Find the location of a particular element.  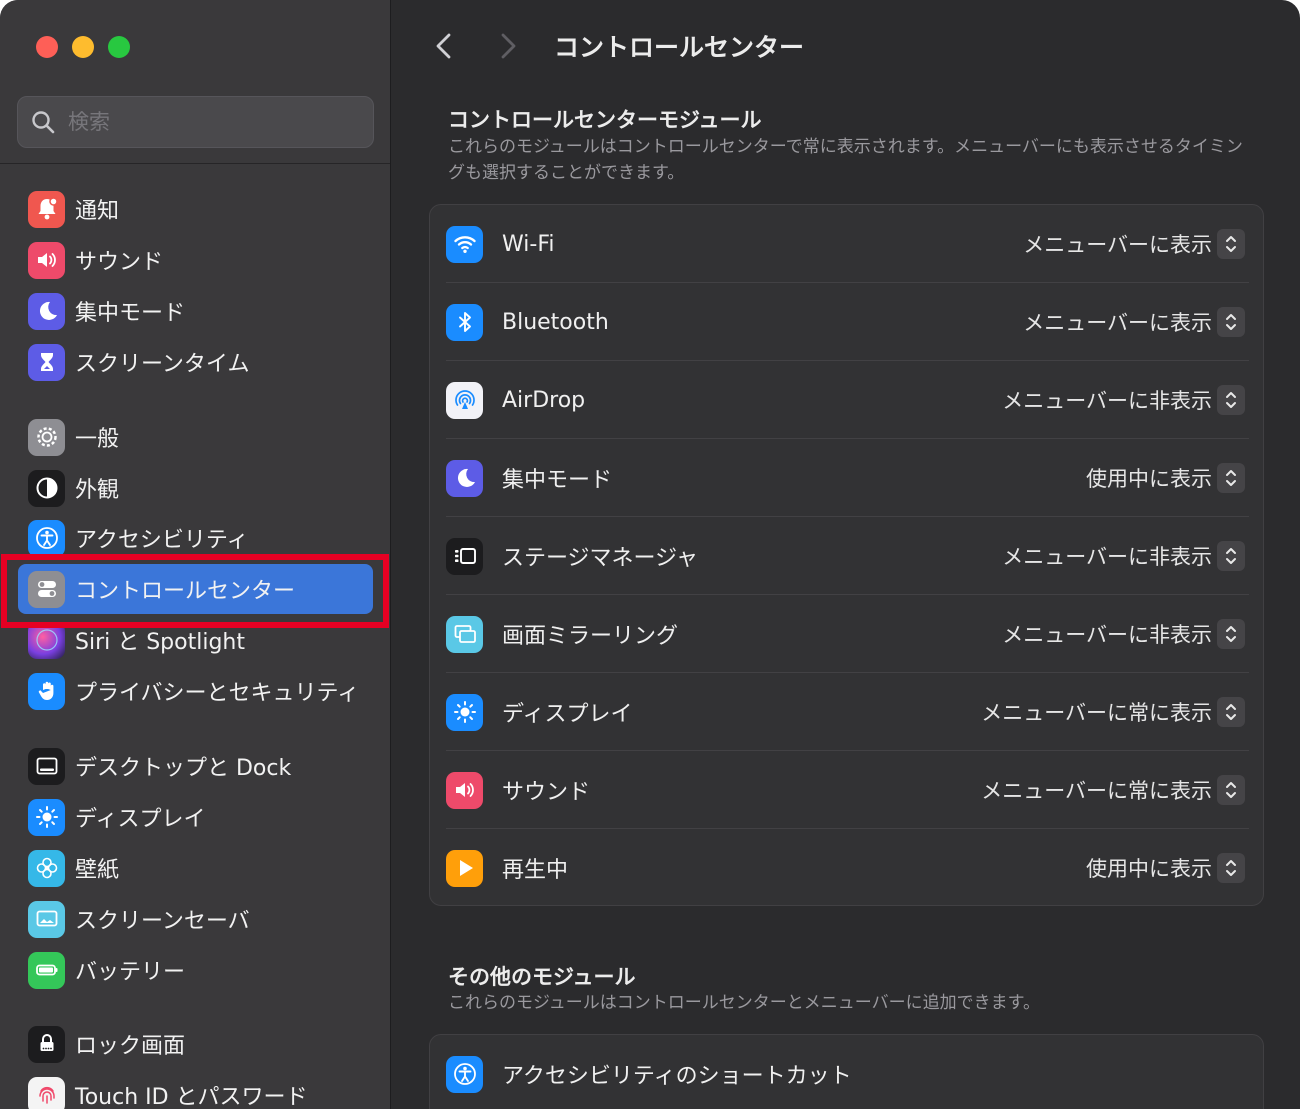

module-row-sound: サウンド メニューバーに常に表示 is located at coordinates (847, 790).